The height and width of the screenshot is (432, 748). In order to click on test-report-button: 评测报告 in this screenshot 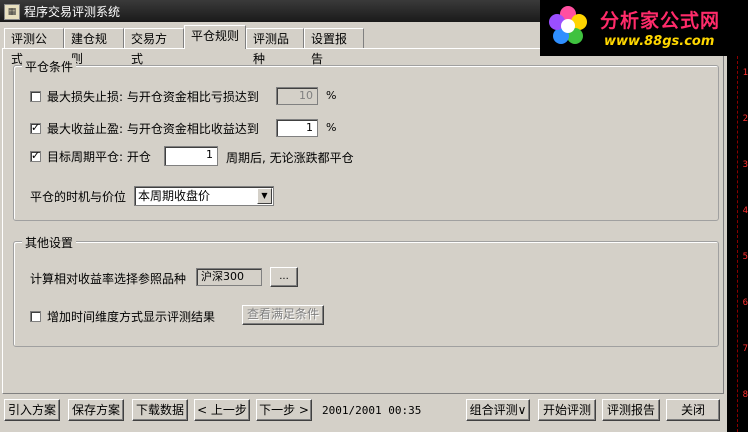, I will do `click(631, 410)`.